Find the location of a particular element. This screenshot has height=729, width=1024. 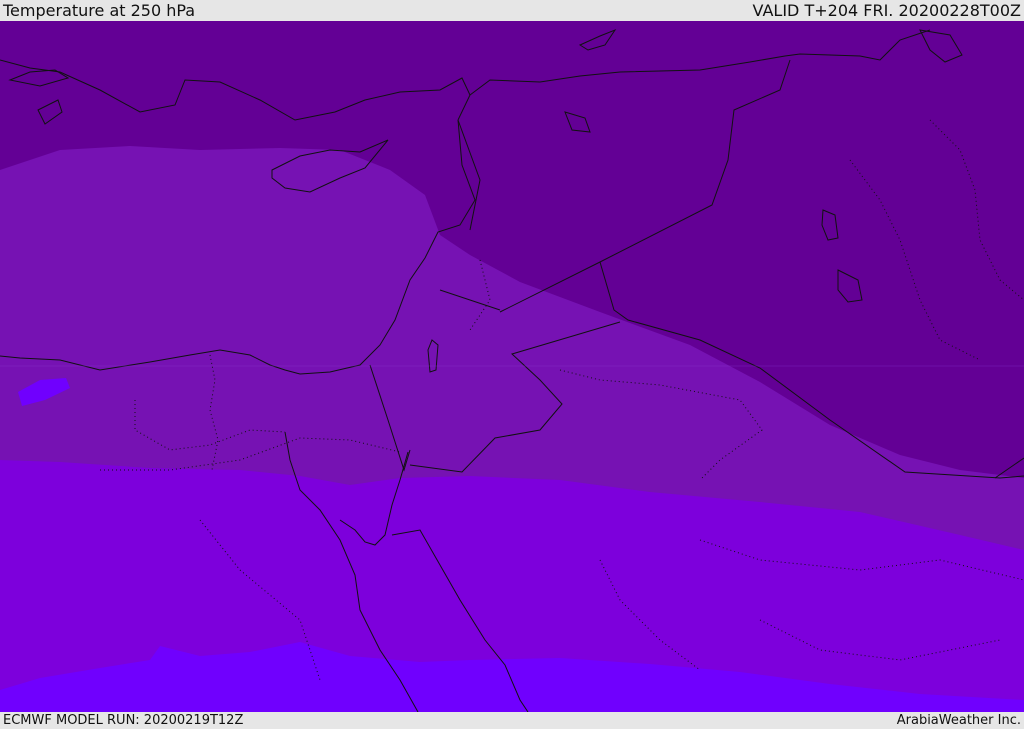

model-run: ECMWF MODEL RUN: 20200219T12Z is located at coordinates (123, 720).